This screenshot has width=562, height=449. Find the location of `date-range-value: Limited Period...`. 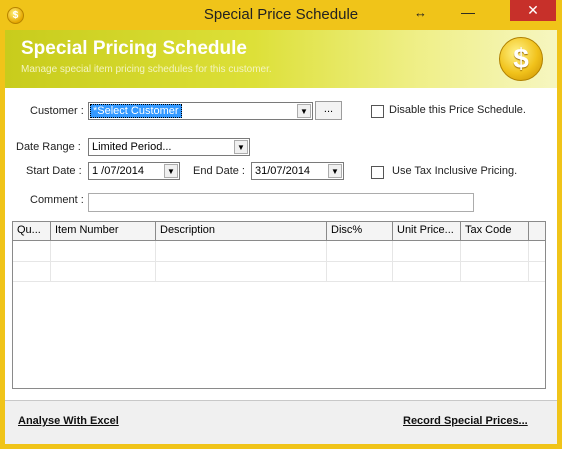

date-range-value: Limited Period... is located at coordinates (132, 147).